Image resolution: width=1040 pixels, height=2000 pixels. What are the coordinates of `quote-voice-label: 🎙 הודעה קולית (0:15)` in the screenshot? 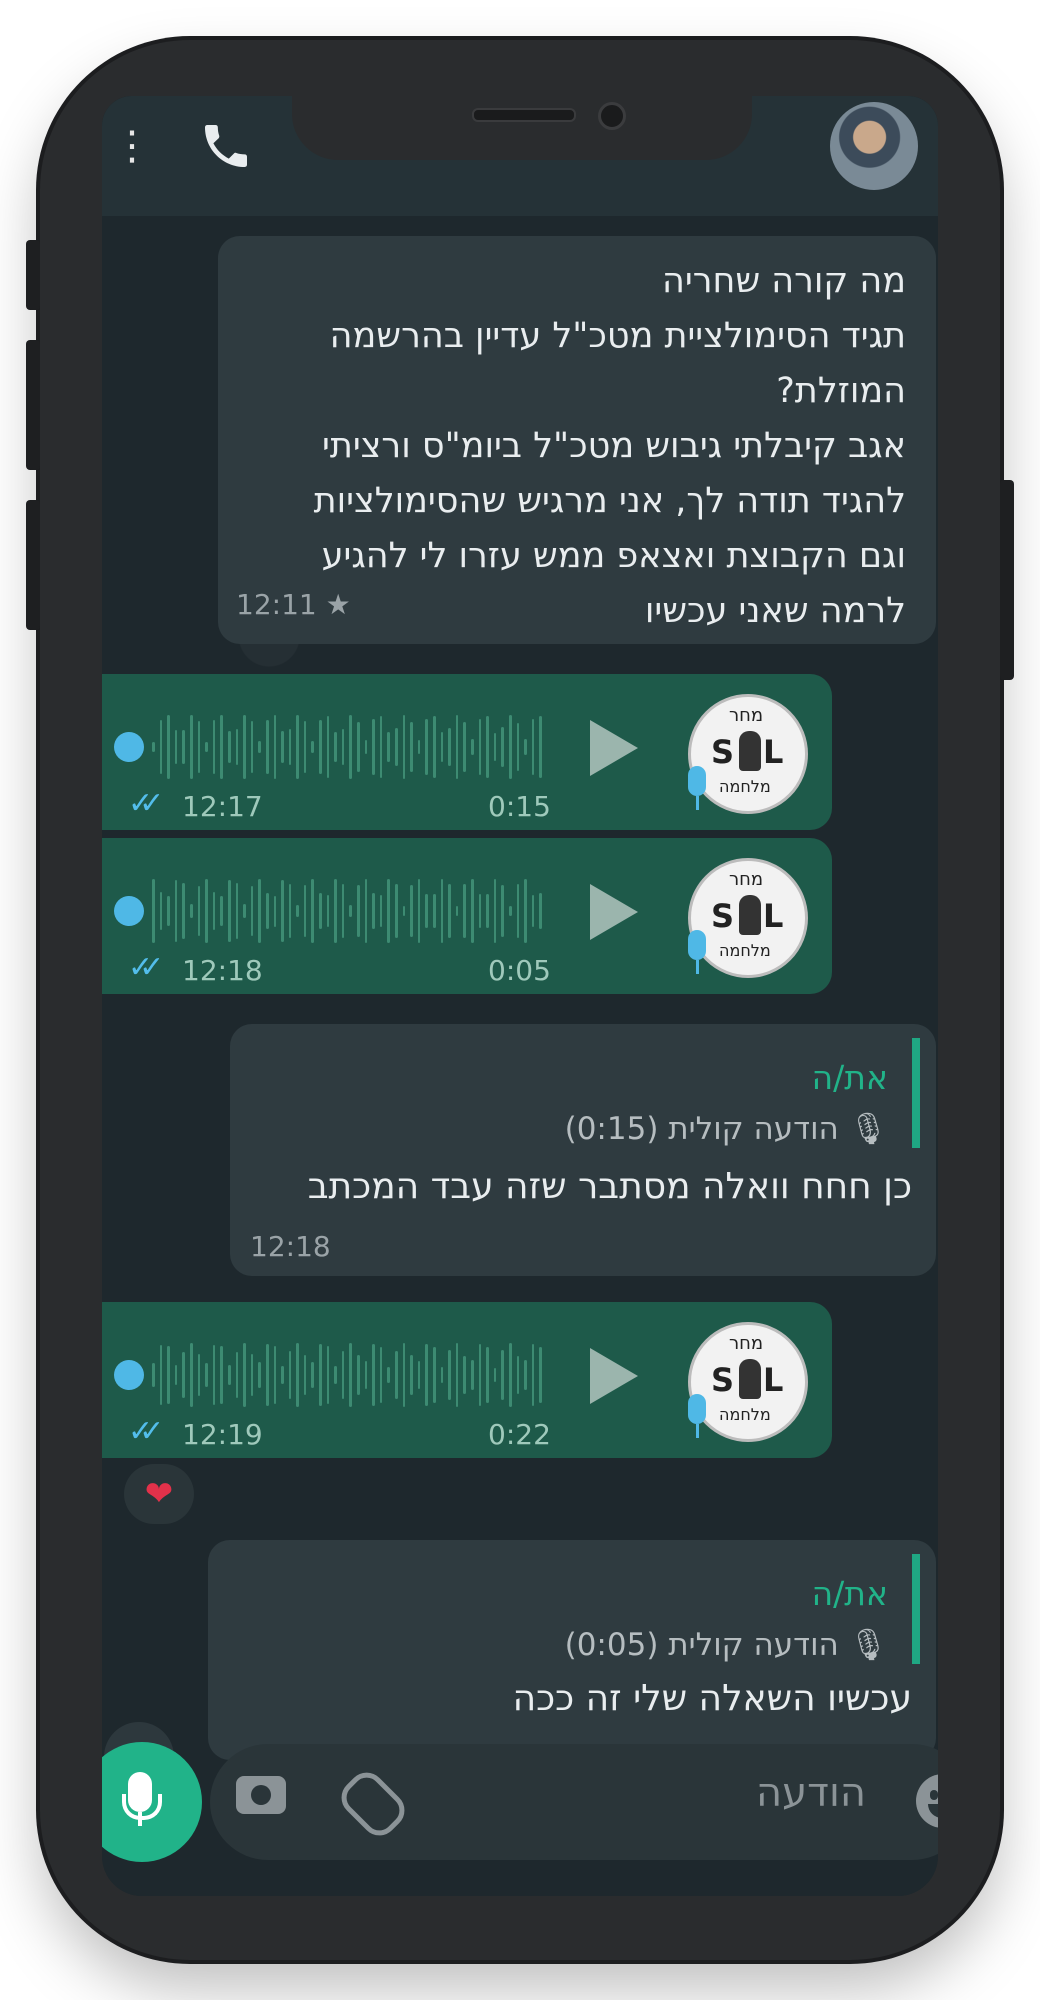 It's located at (726, 1129).